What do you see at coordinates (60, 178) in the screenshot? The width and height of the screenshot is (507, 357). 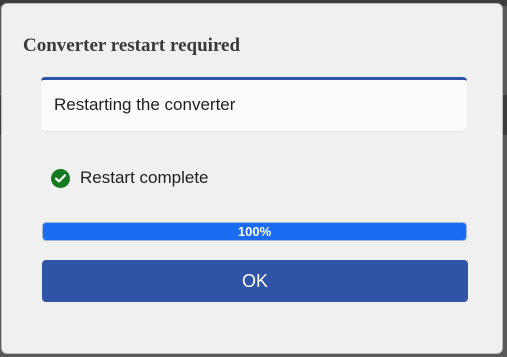 I see `check-circle-icon` at bounding box center [60, 178].